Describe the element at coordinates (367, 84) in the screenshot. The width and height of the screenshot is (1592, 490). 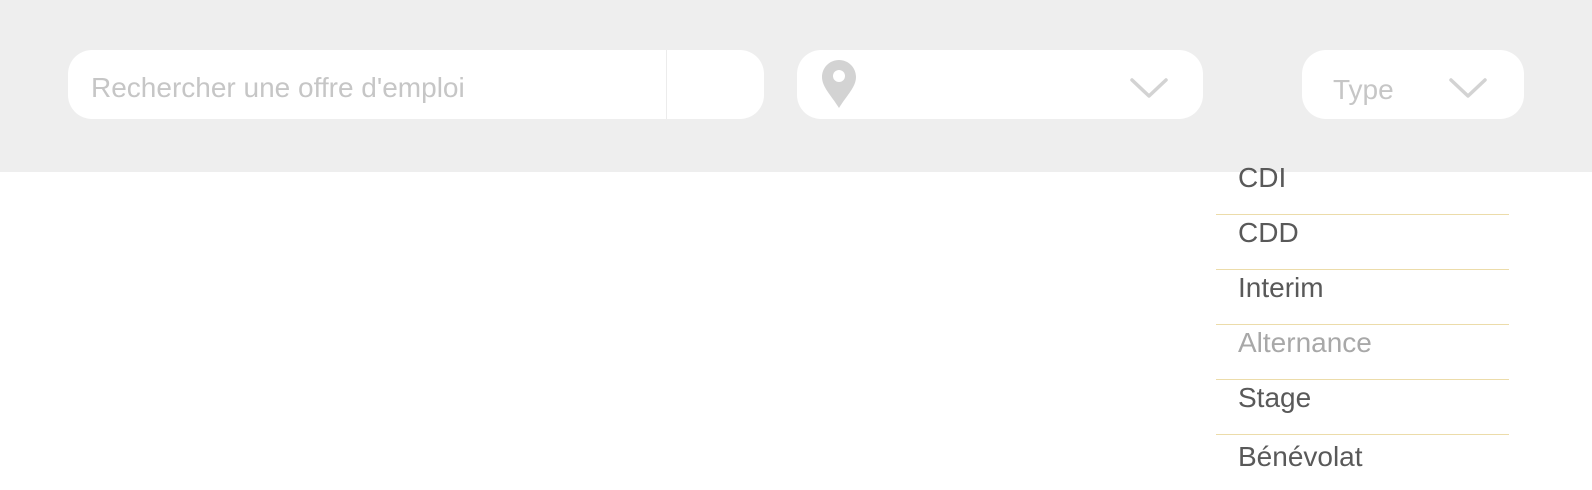
I see `job-search-input` at that location.